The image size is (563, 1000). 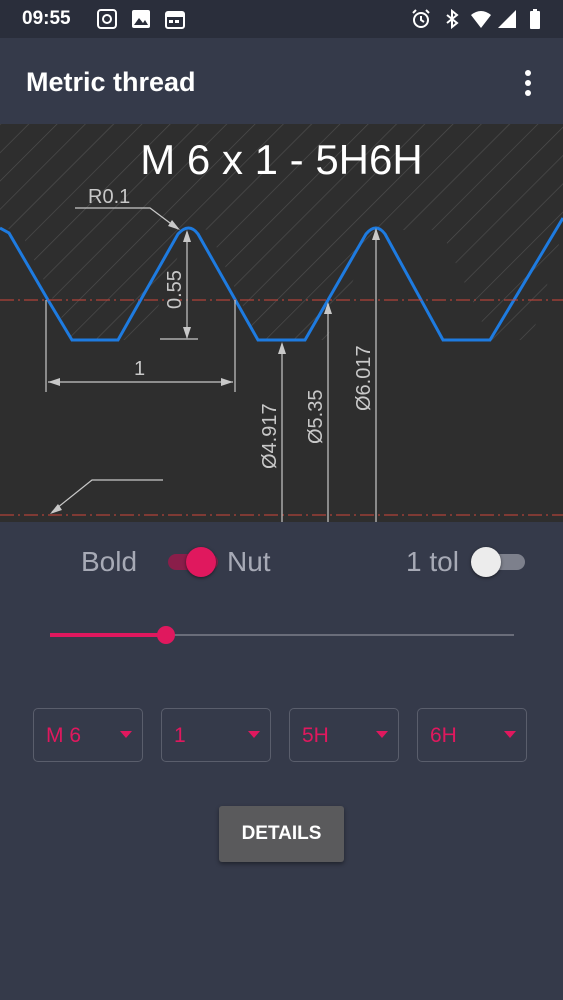 What do you see at coordinates (175, 20) in the screenshot?
I see `calendar-icon` at bounding box center [175, 20].